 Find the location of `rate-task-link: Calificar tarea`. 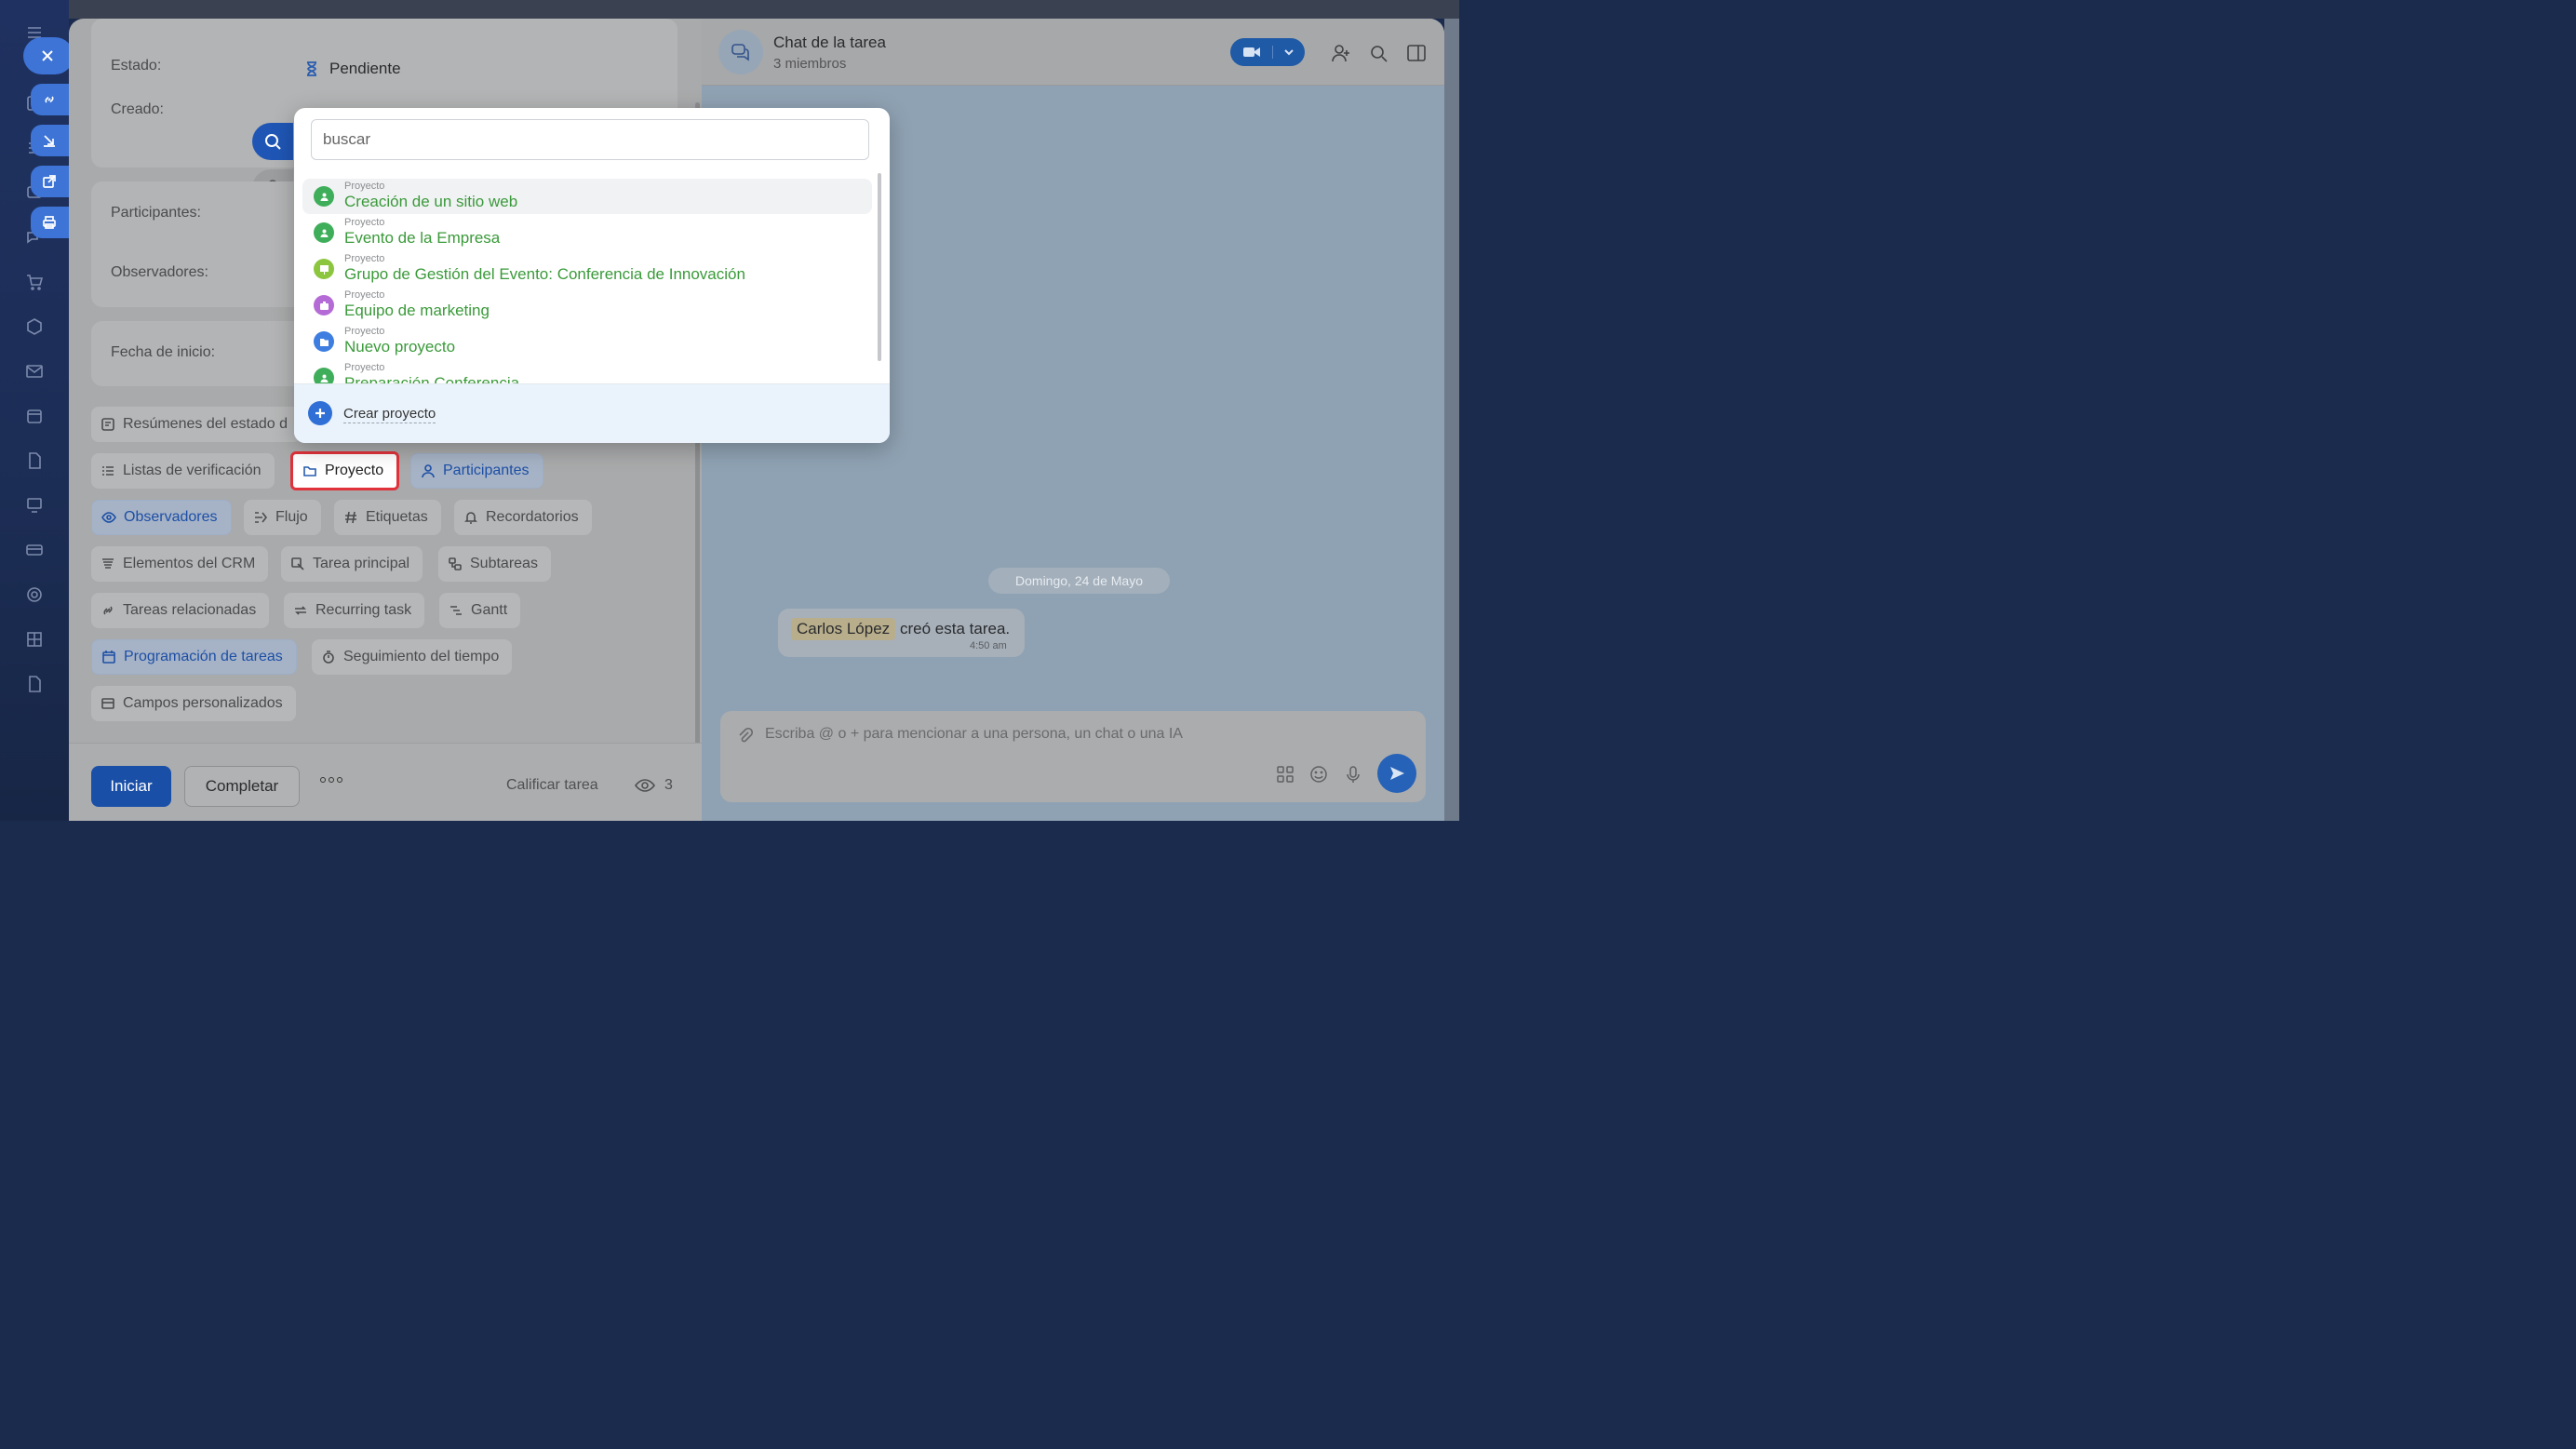

rate-task-link: Calificar tarea is located at coordinates (552, 785).